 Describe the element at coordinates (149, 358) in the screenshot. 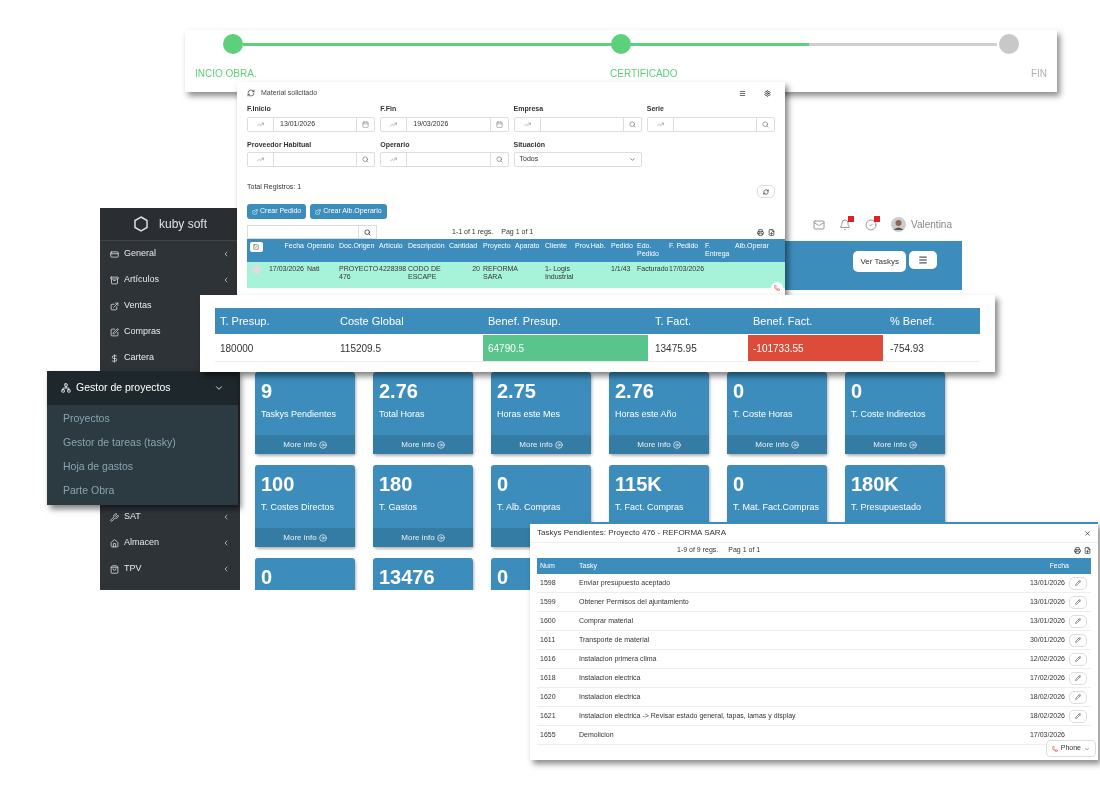

I see `sidebar-item: Cartera` at that location.